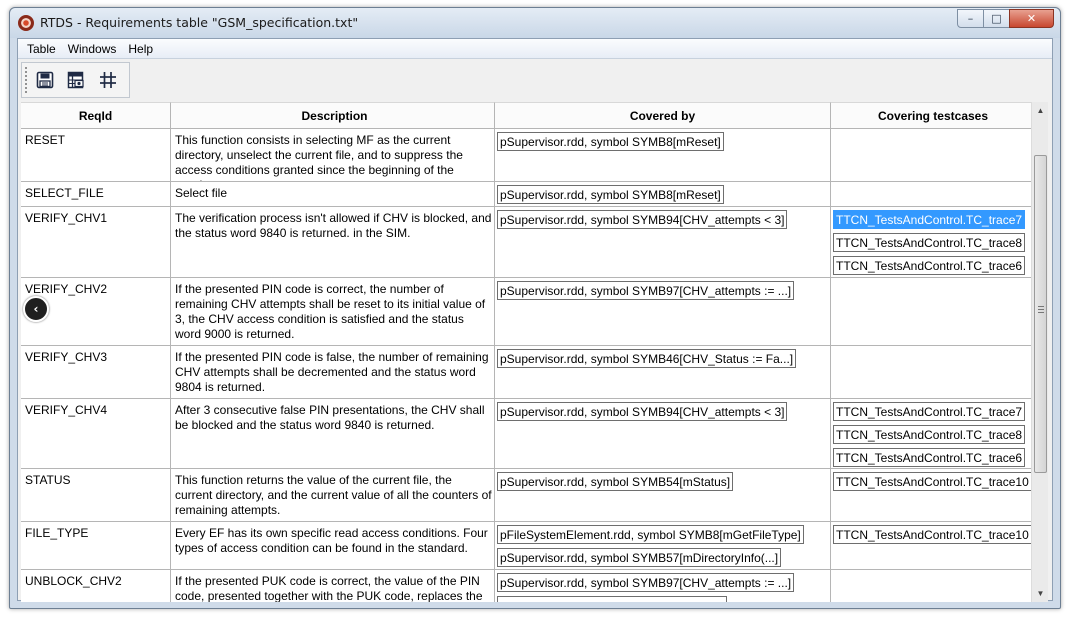 This screenshot has width=1066, height=618. What do you see at coordinates (996, 18) in the screenshot?
I see `maximize-button: □` at bounding box center [996, 18].